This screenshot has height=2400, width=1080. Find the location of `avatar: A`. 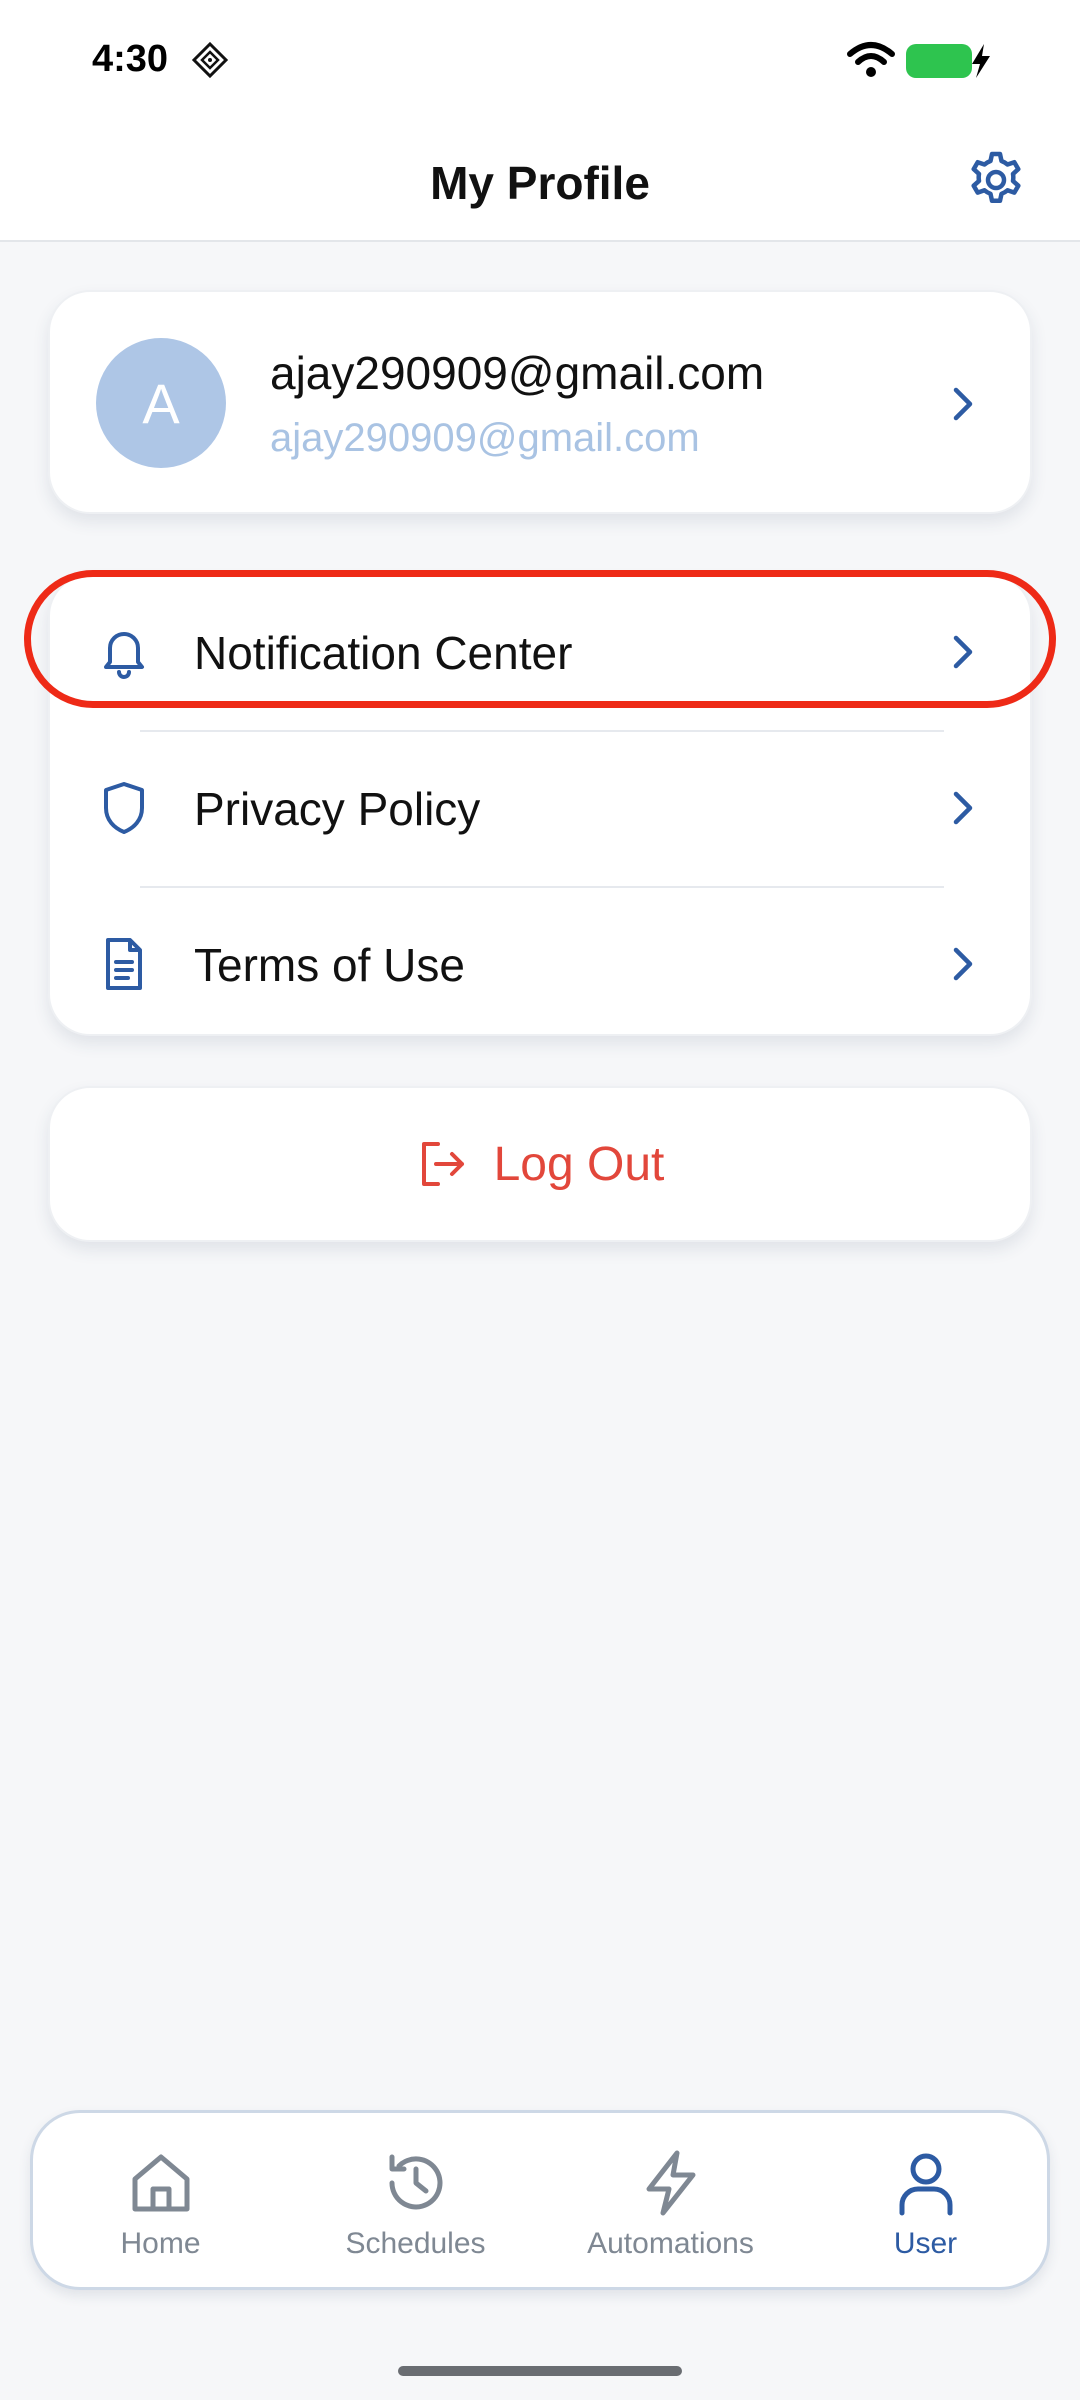

avatar: A is located at coordinates (161, 403).